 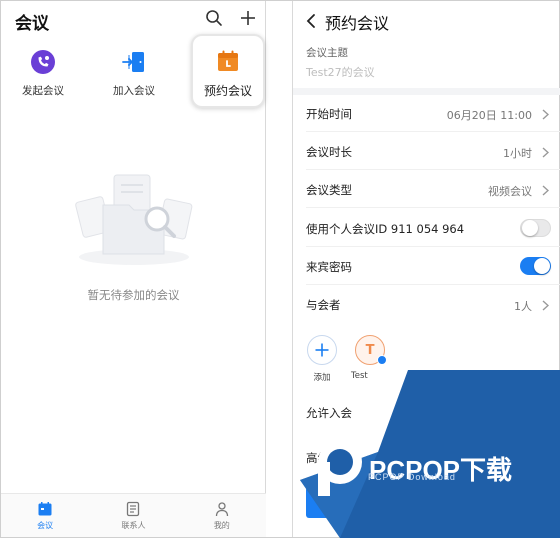 What do you see at coordinates (134, 62) in the screenshot?
I see `join-door-icon` at bounding box center [134, 62].